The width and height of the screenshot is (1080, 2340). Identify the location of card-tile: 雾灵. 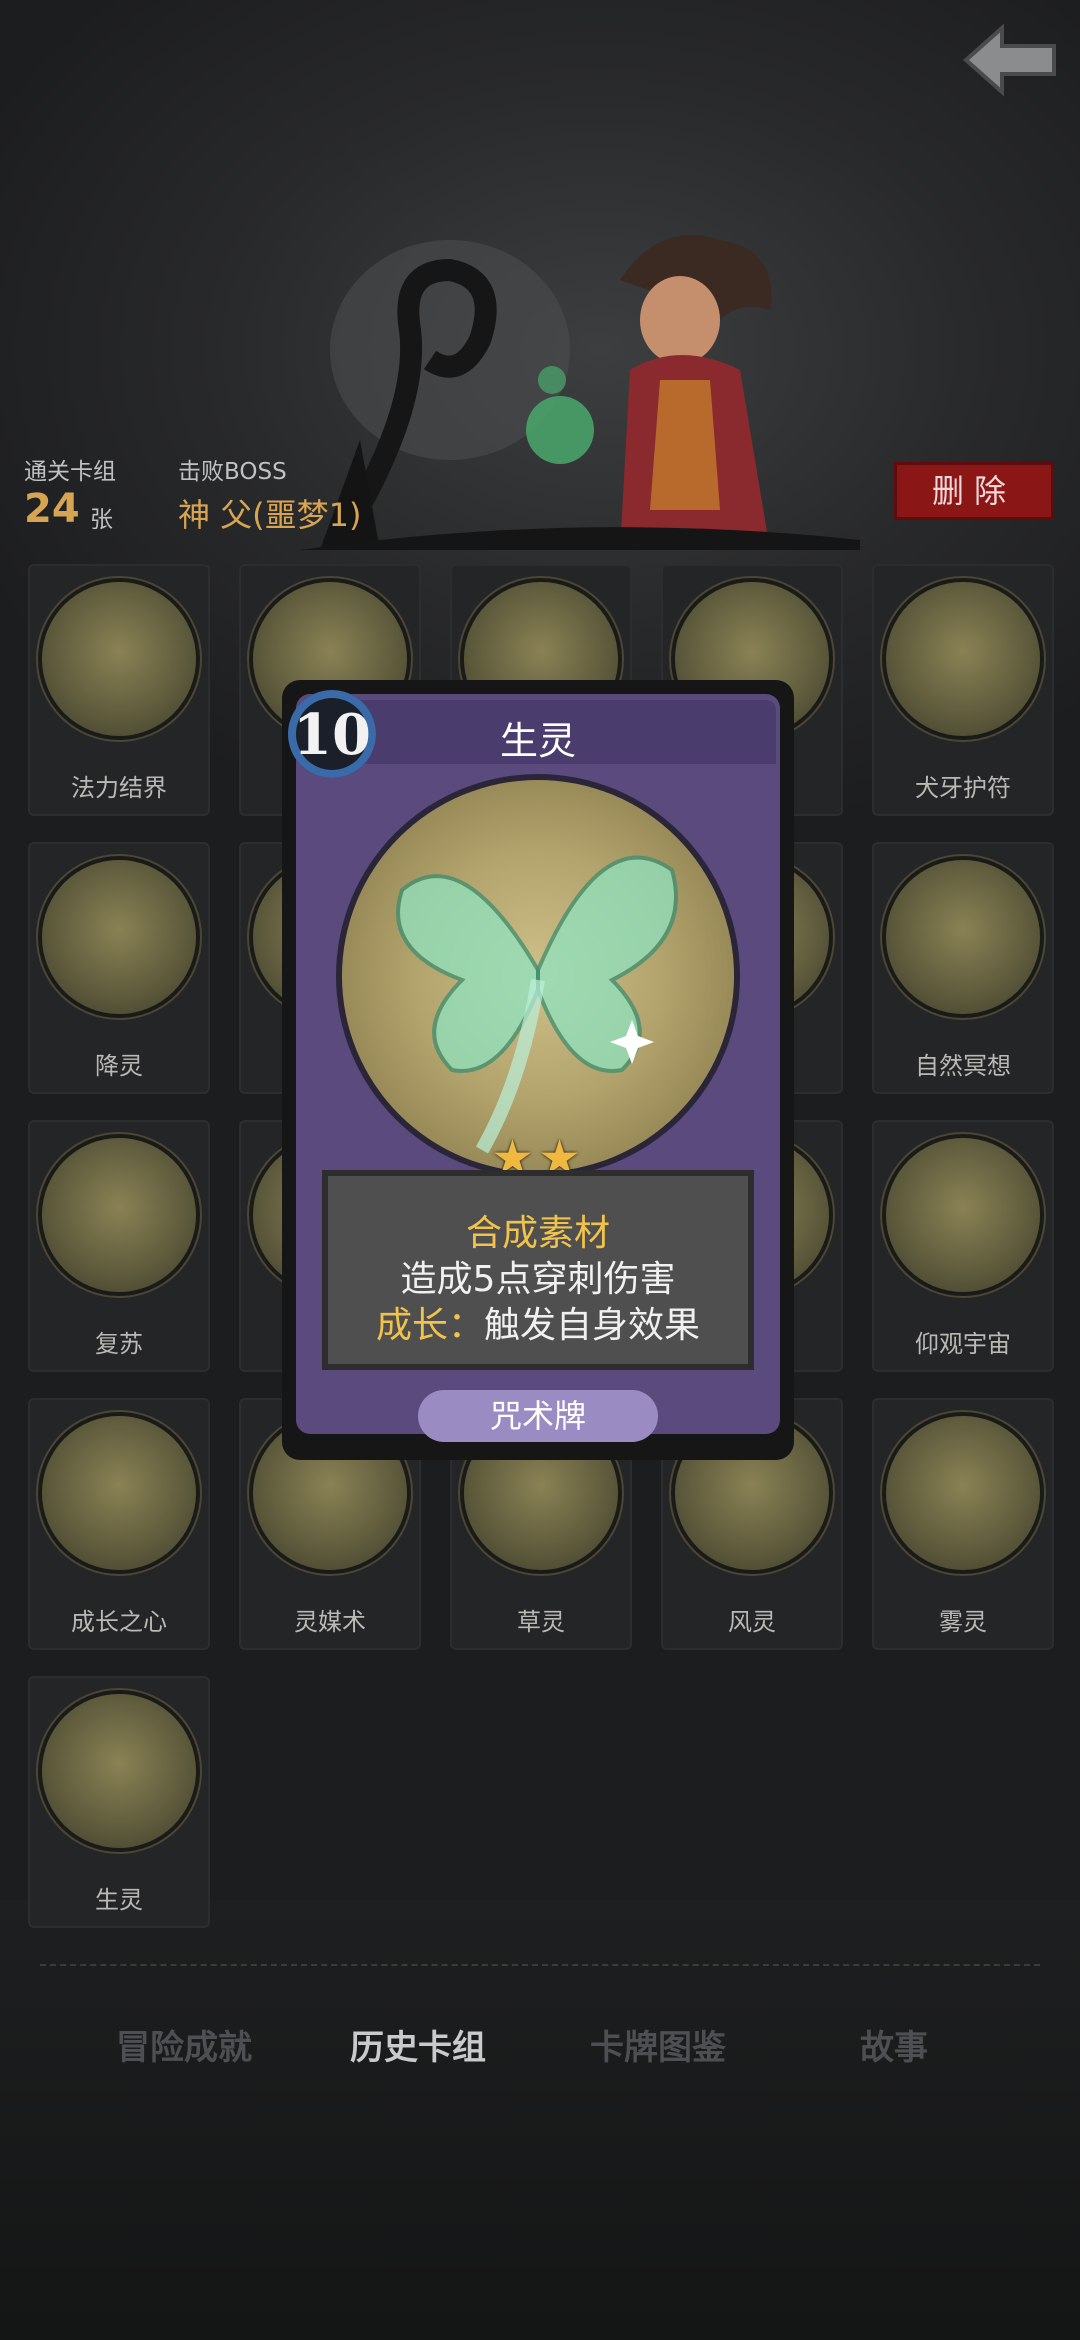
(963, 1524).